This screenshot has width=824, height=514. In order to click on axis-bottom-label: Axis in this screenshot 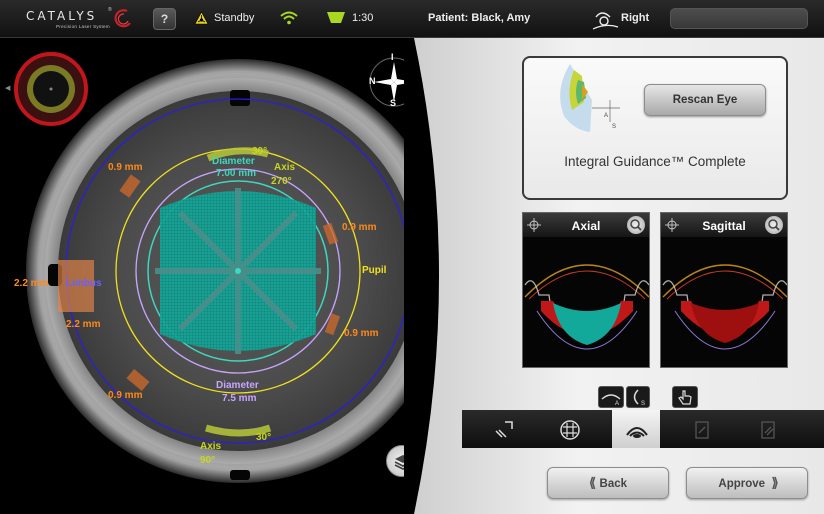, I will do `click(211, 446)`.